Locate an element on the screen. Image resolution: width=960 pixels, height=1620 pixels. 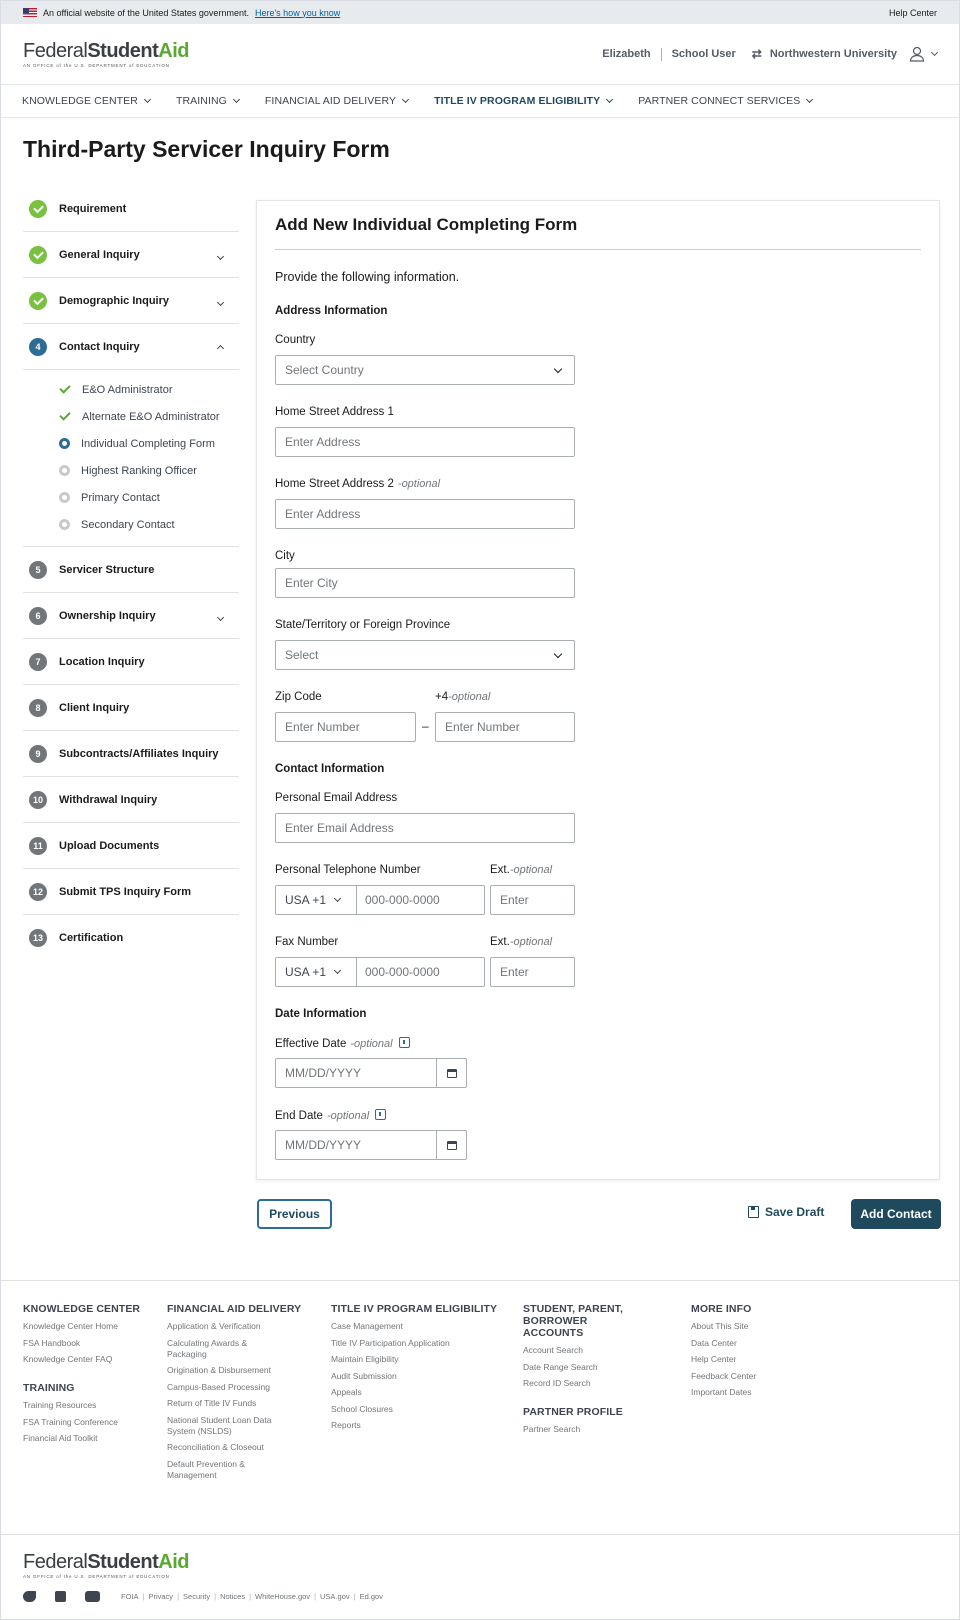
add-contact-button: Add Contact is located at coordinates (896, 1214).